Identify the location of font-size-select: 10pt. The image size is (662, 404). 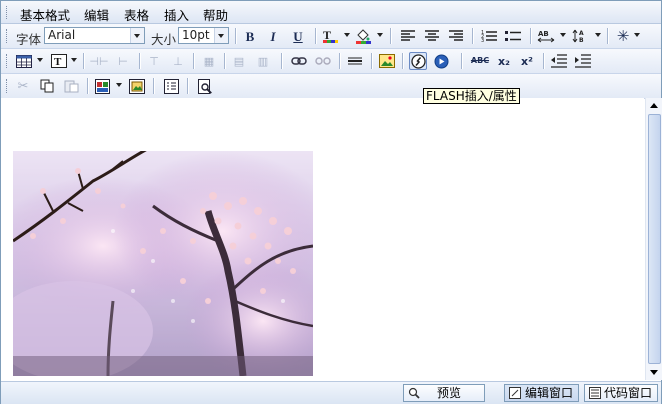
(203, 35).